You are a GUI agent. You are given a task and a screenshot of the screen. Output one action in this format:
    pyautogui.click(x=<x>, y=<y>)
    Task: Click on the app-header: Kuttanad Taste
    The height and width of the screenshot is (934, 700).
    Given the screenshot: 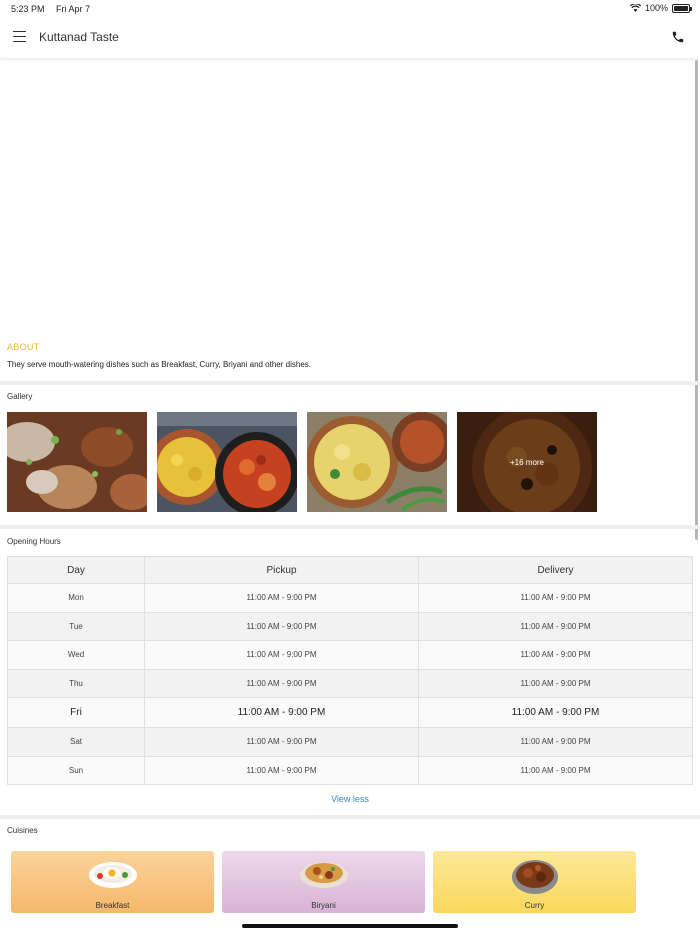 What is the action you would take?
    pyautogui.click(x=350, y=38)
    